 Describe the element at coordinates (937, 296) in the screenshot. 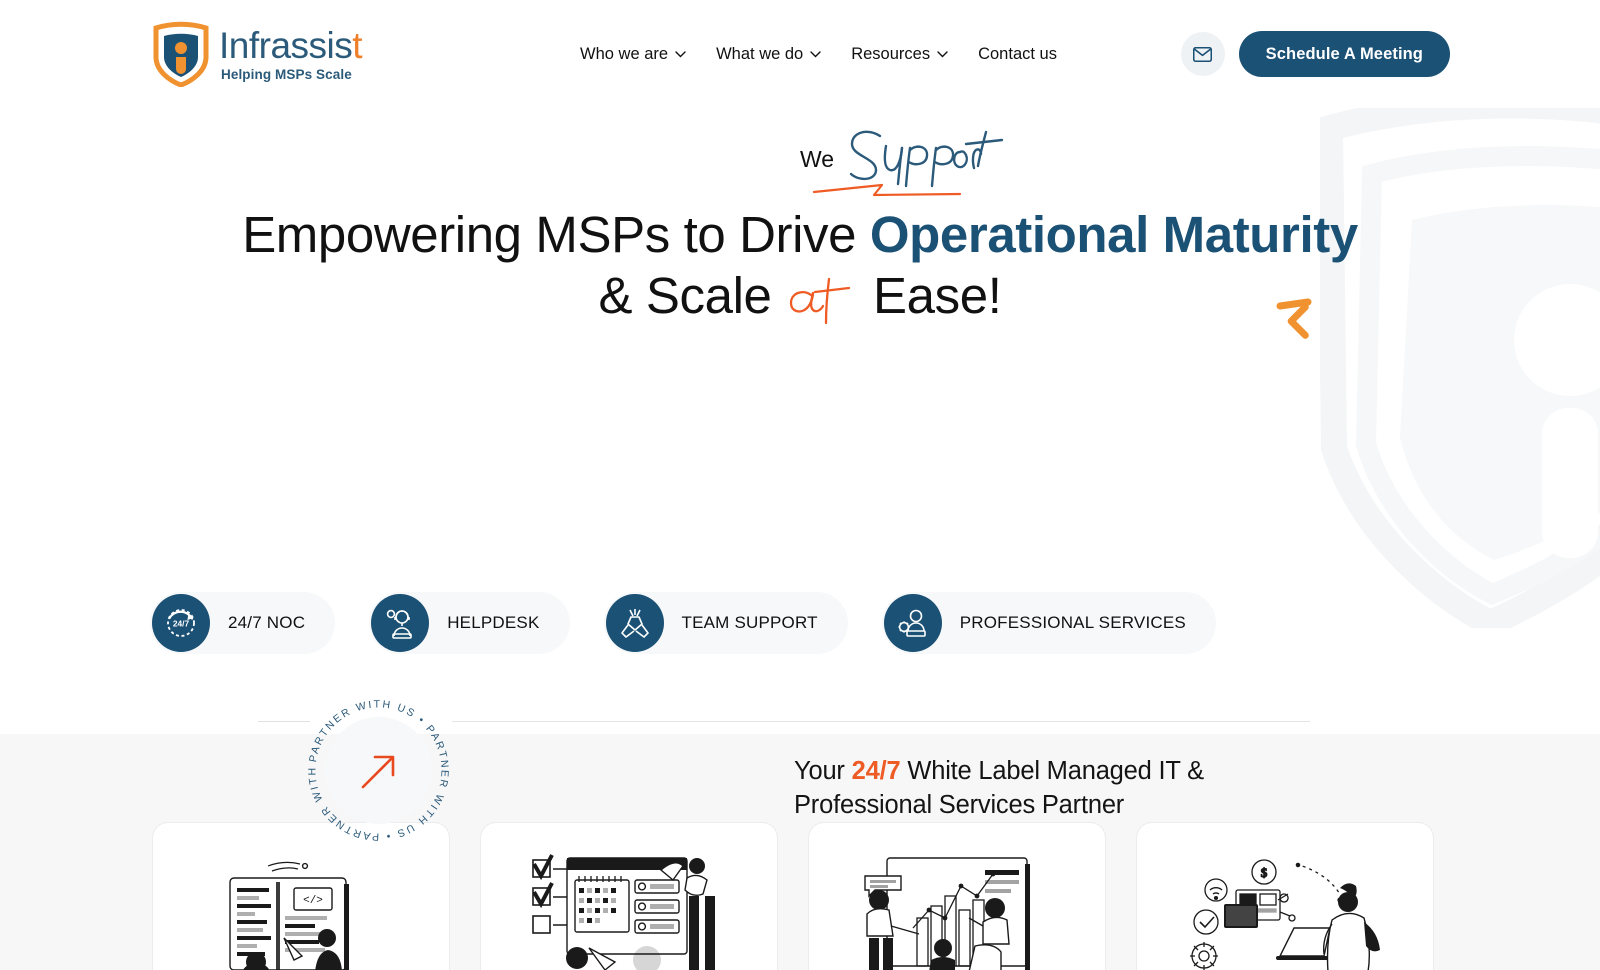

I see `headline-line2-b: Ease!` at that location.